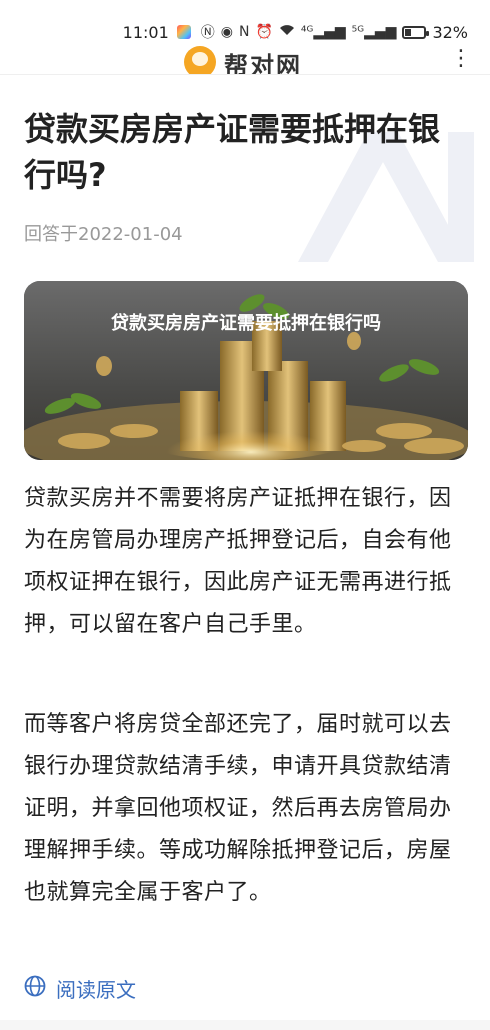 The image size is (490, 1030). Describe the element at coordinates (35, 988) in the screenshot. I see `globe-icon` at that location.